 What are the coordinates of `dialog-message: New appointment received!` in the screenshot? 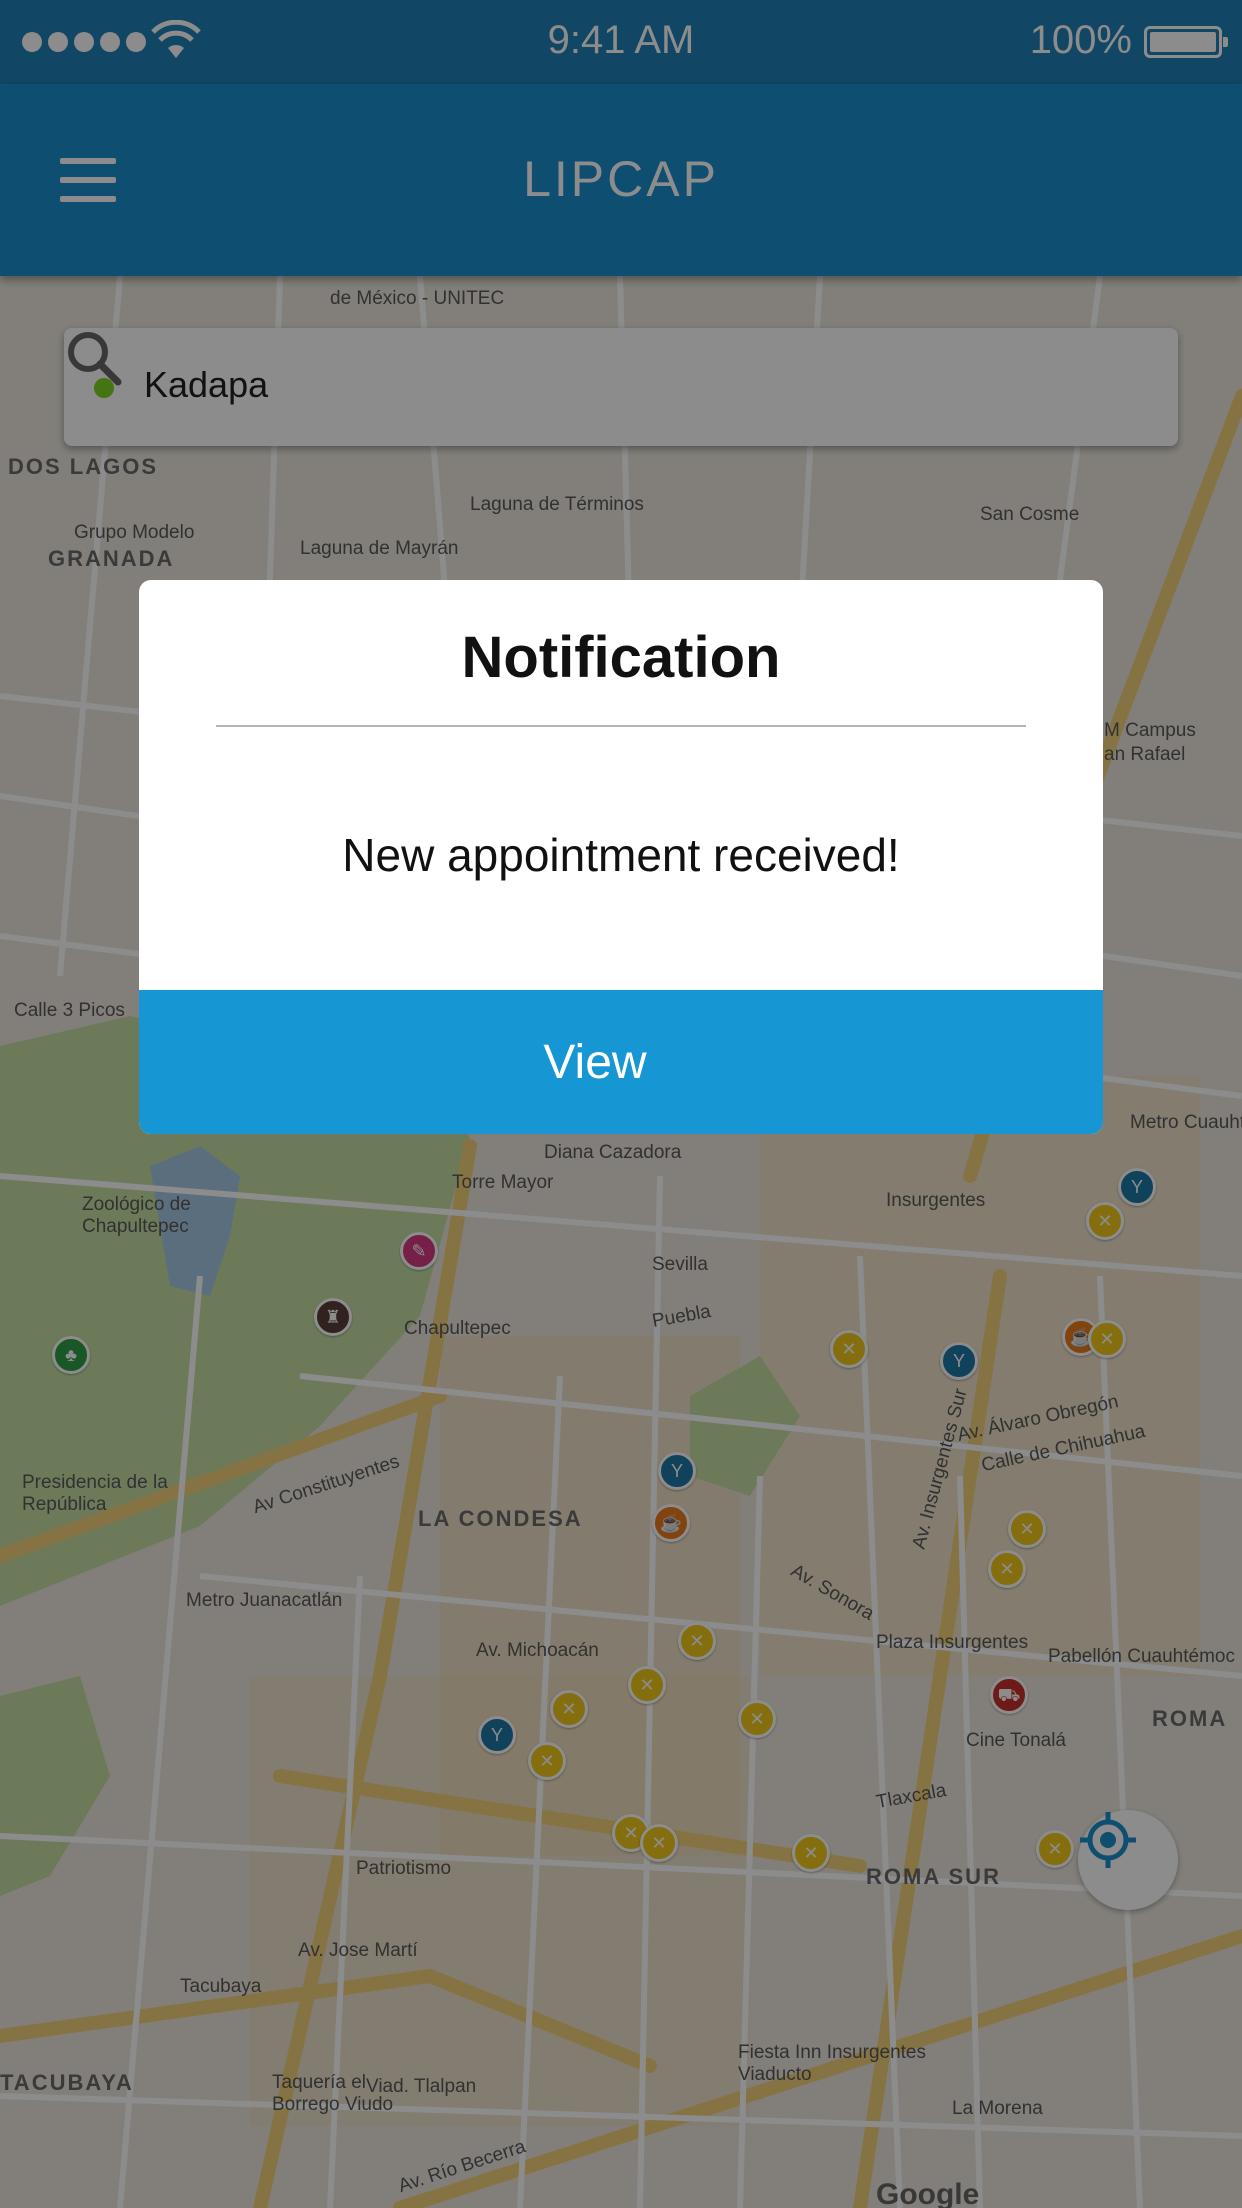 It's located at (621, 855).